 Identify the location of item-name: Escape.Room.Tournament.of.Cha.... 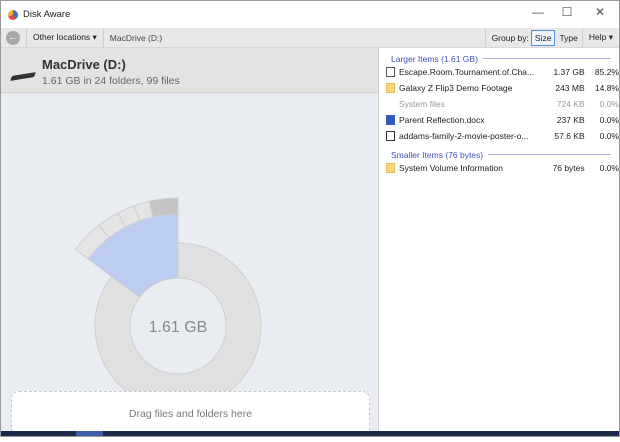
(467, 72).